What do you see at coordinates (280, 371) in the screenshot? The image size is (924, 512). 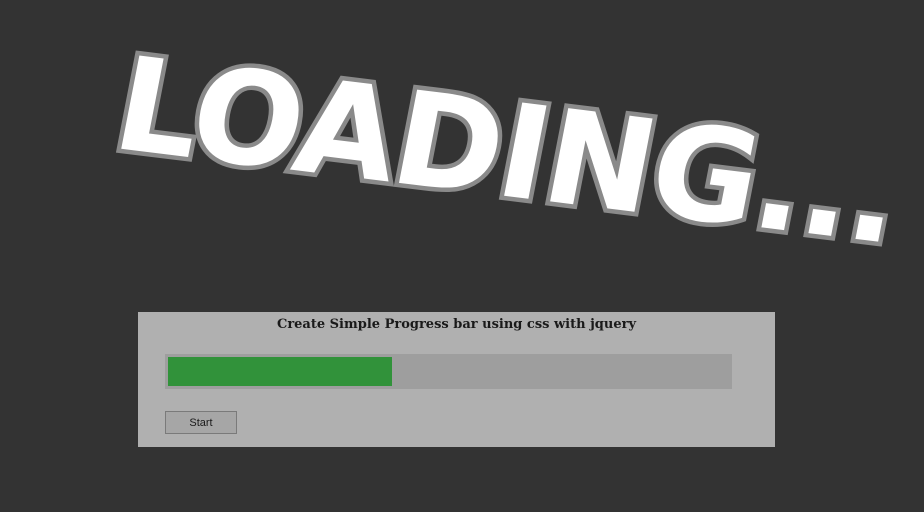 I see `progress-fill` at bounding box center [280, 371].